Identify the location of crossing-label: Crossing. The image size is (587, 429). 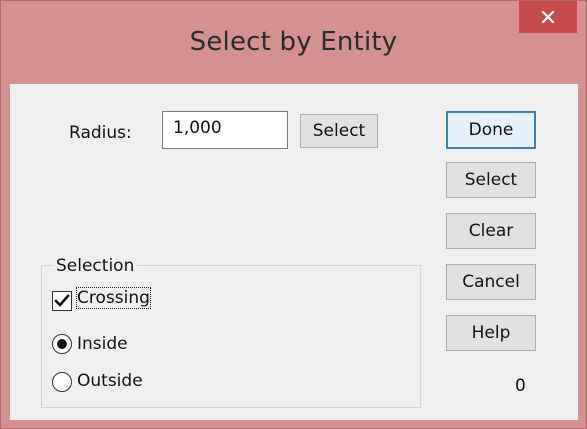
(113, 298).